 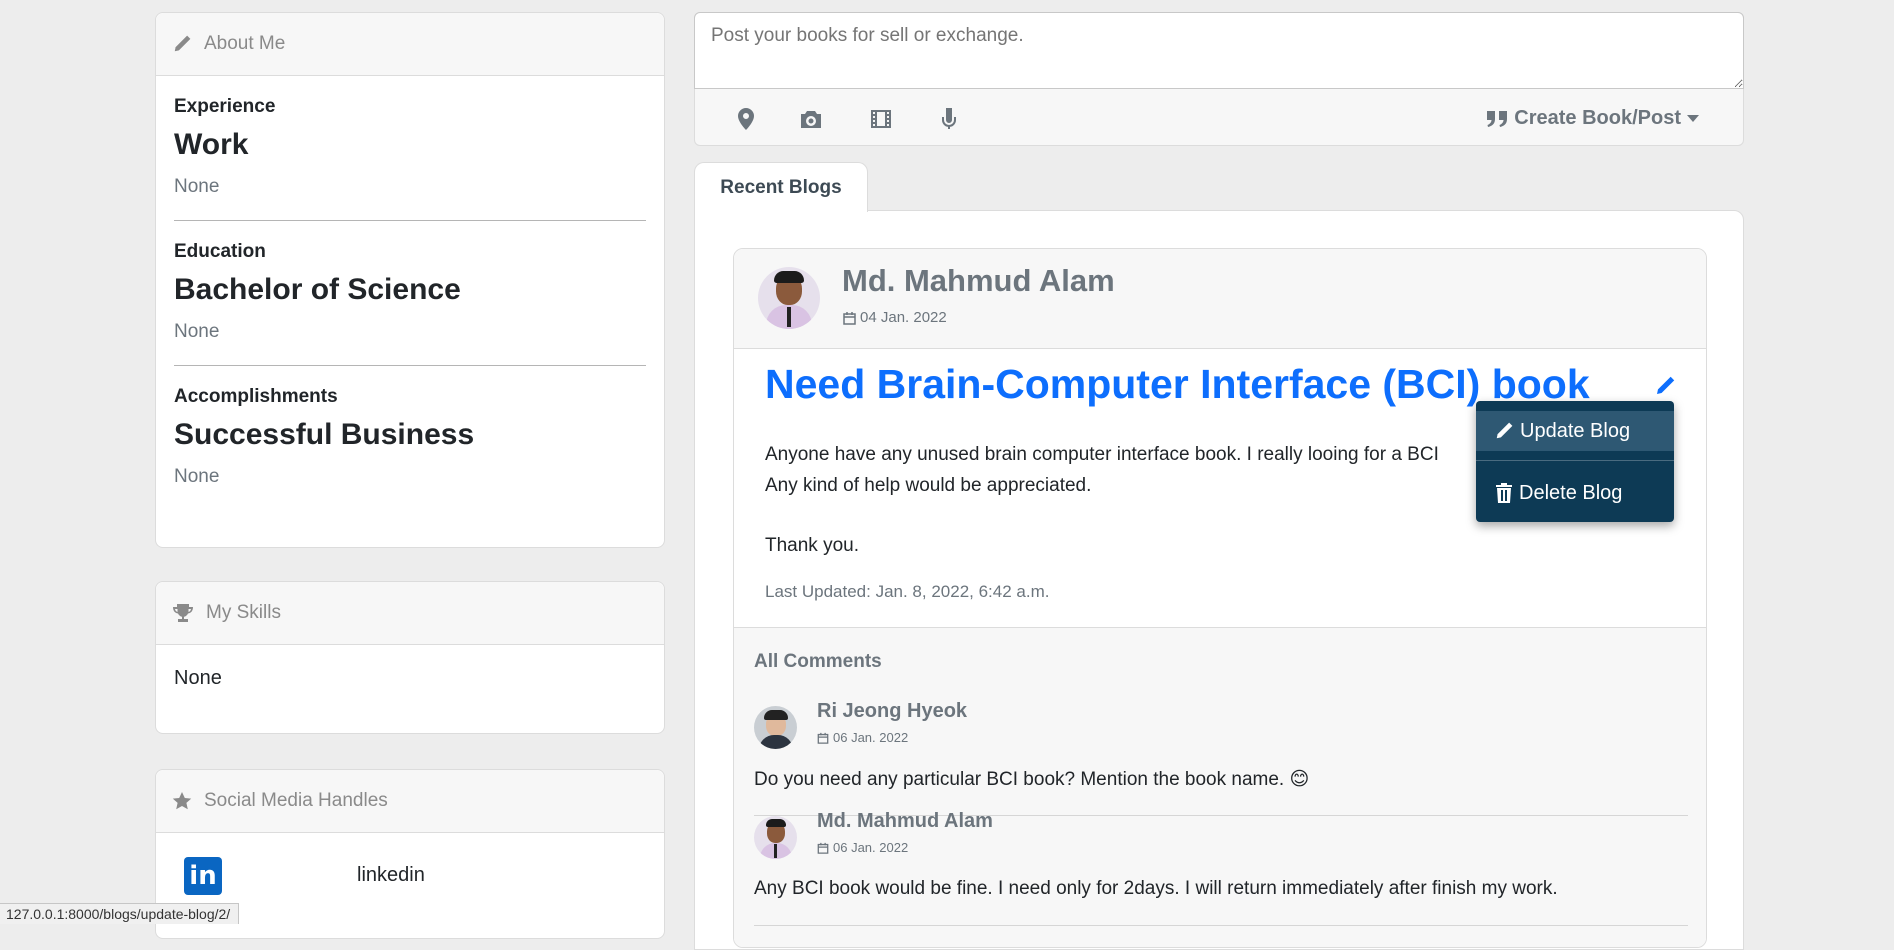 What do you see at coordinates (1177, 384) in the screenshot?
I see `post-title: Need Brain-Computer Interface (BCI) book` at bounding box center [1177, 384].